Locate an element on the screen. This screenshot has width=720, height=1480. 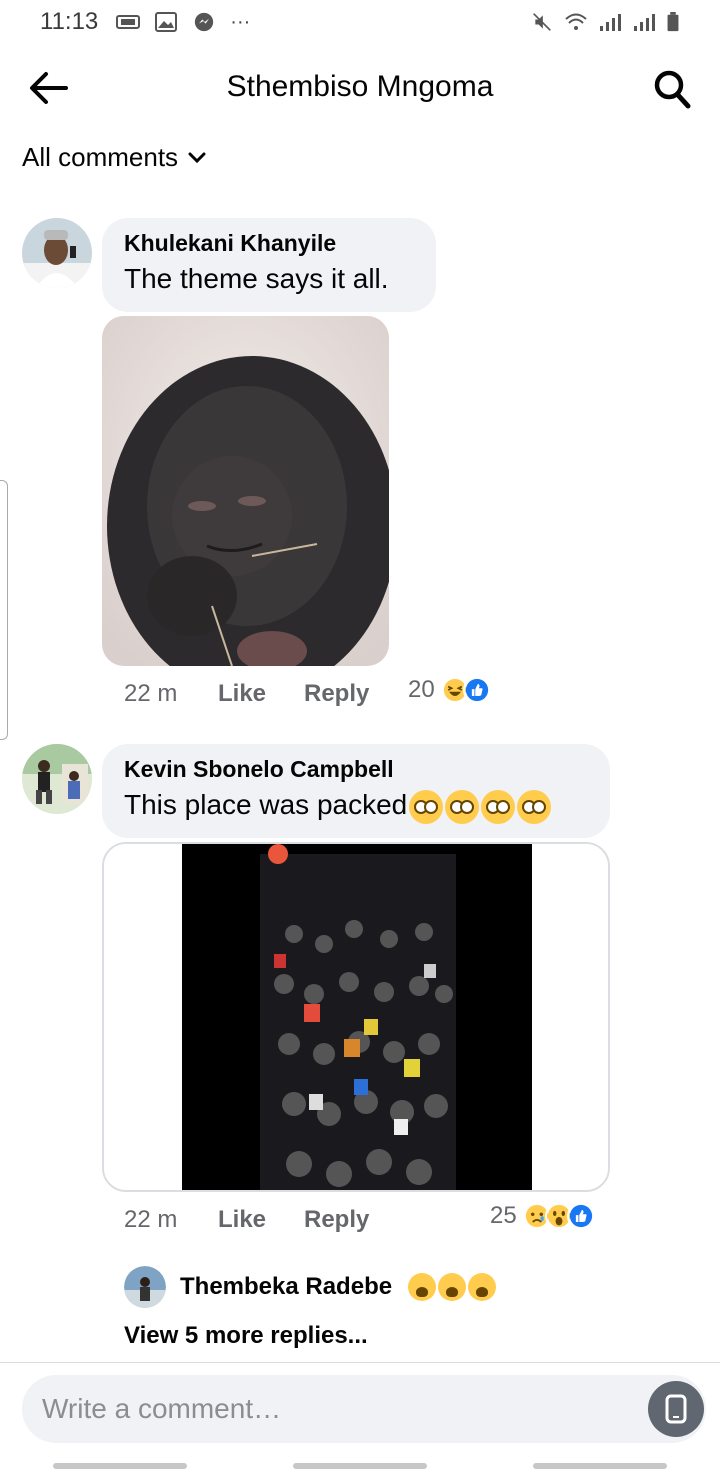
crying-emoji-group is located at coordinates (451, 1287).